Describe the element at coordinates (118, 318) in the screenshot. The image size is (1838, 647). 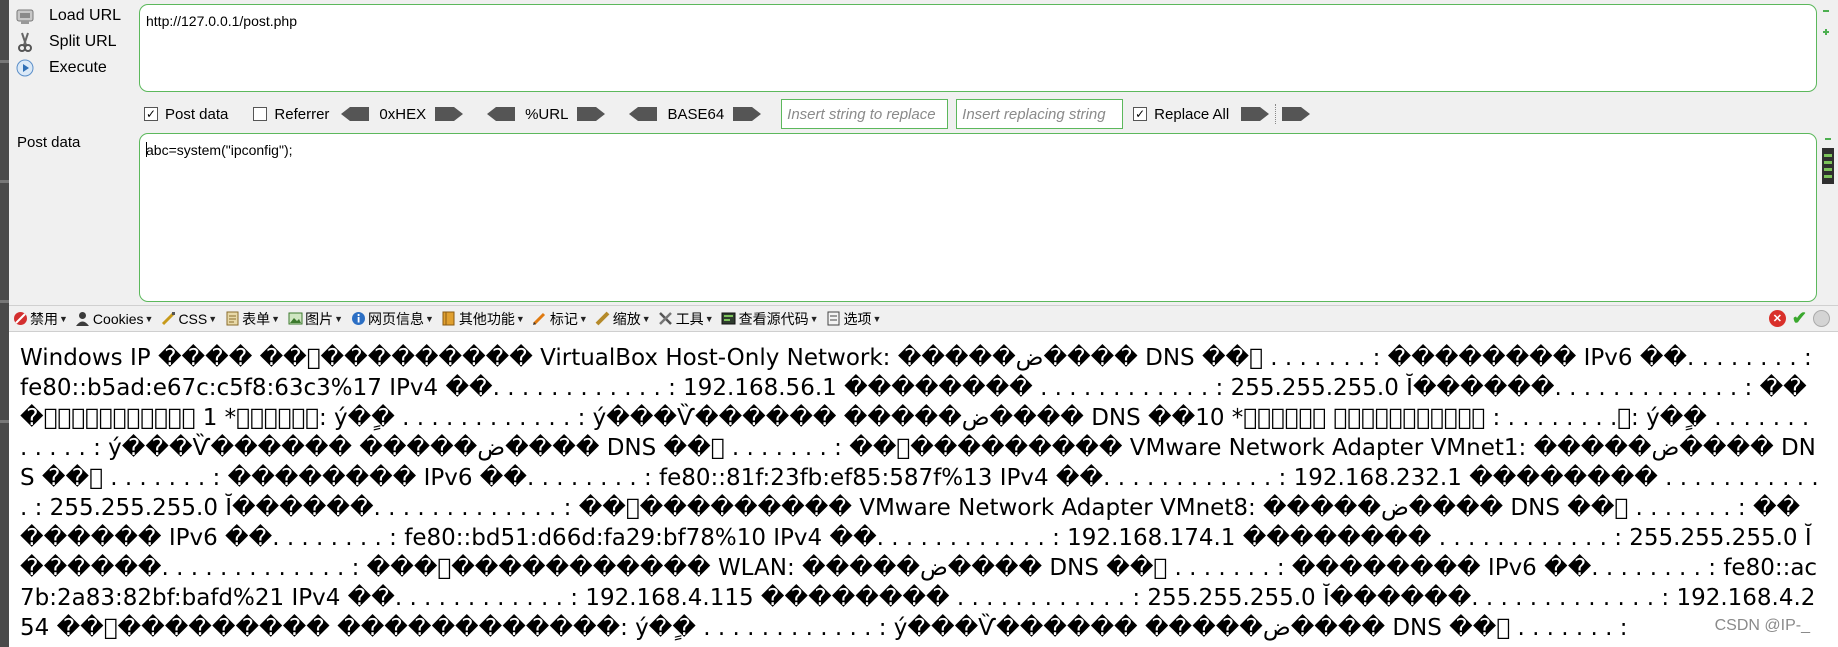
I see `toolbar-item-label: Cookies` at that location.